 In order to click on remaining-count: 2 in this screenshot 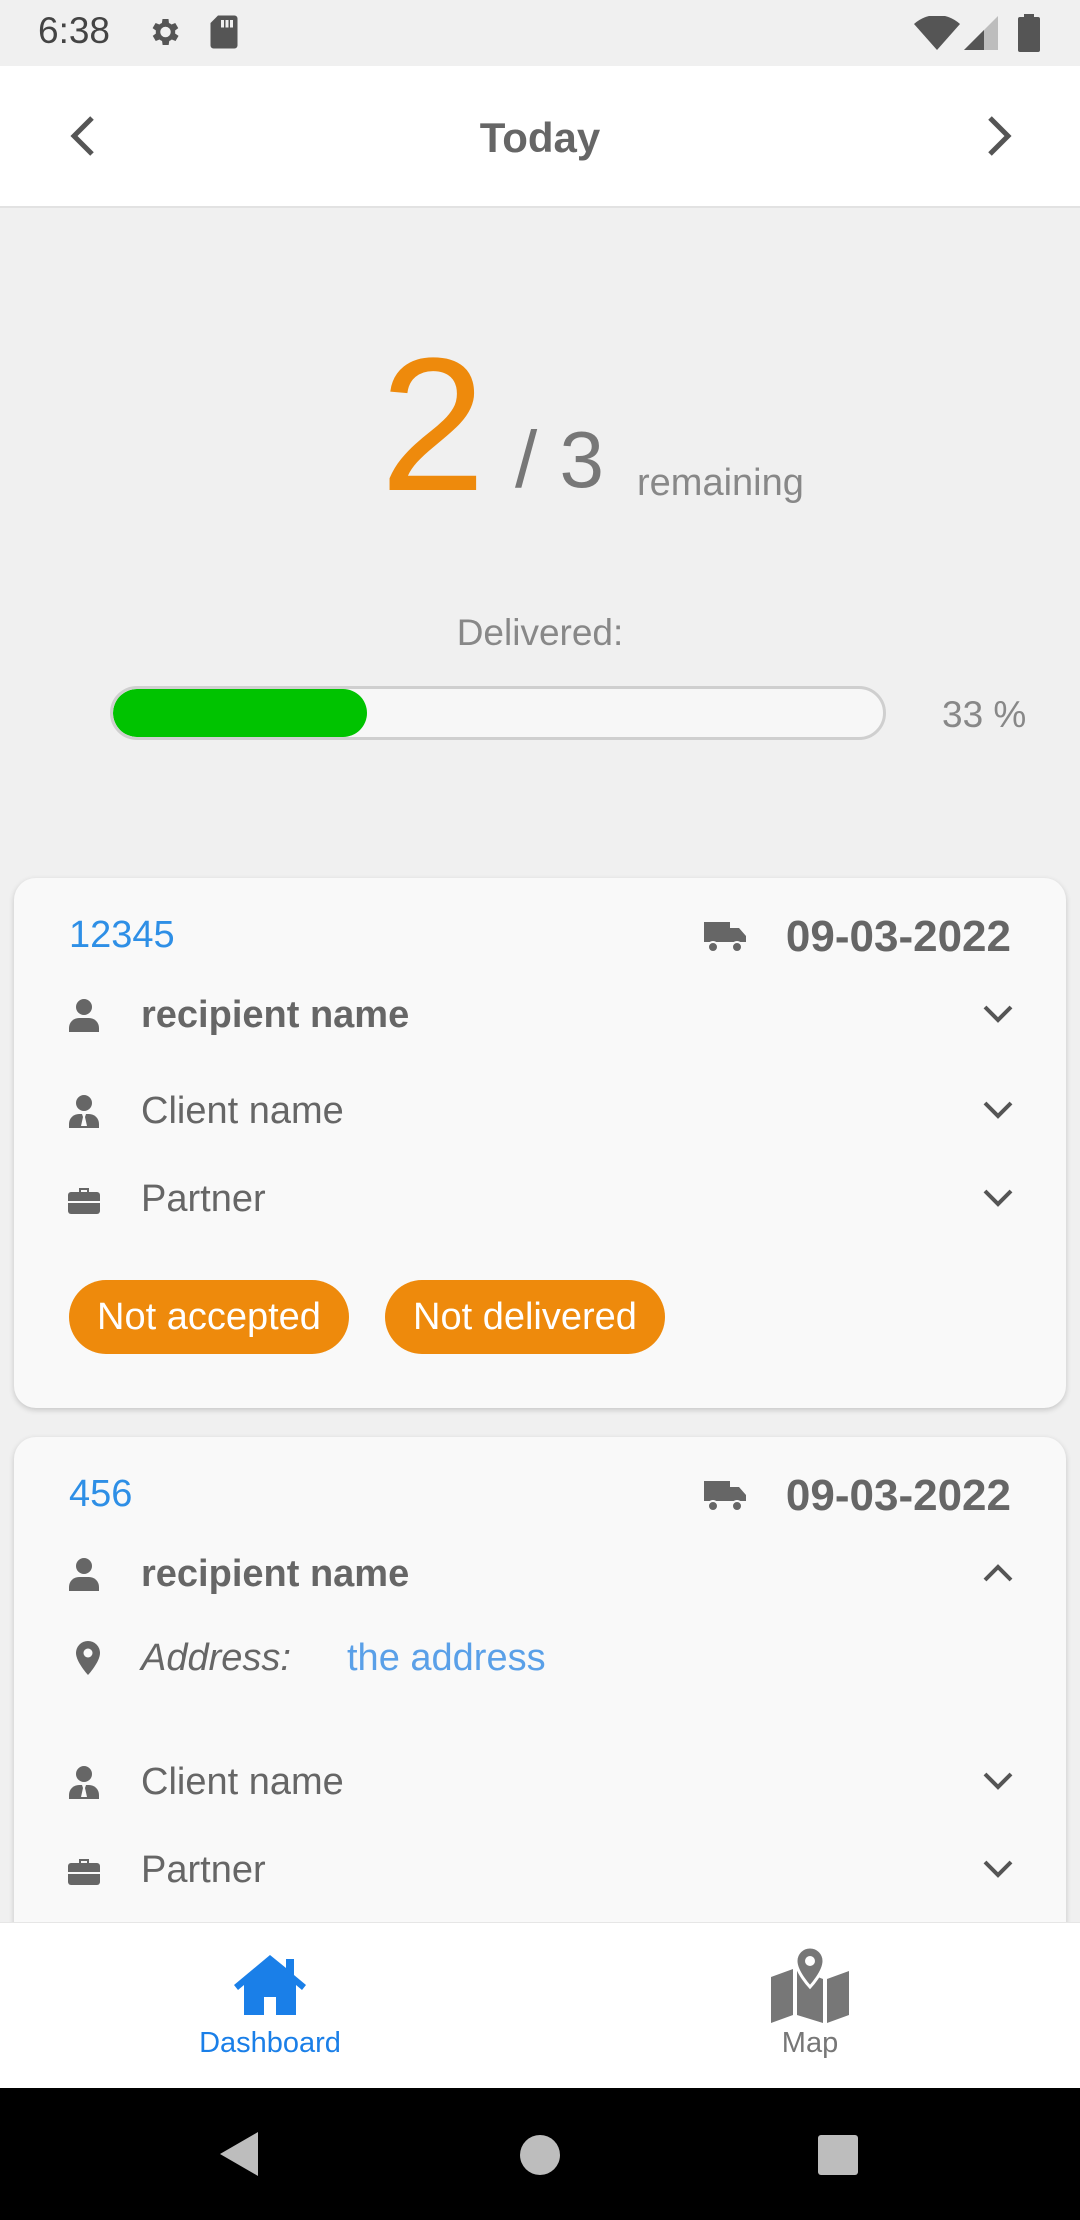, I will do `click(433, 425)`.